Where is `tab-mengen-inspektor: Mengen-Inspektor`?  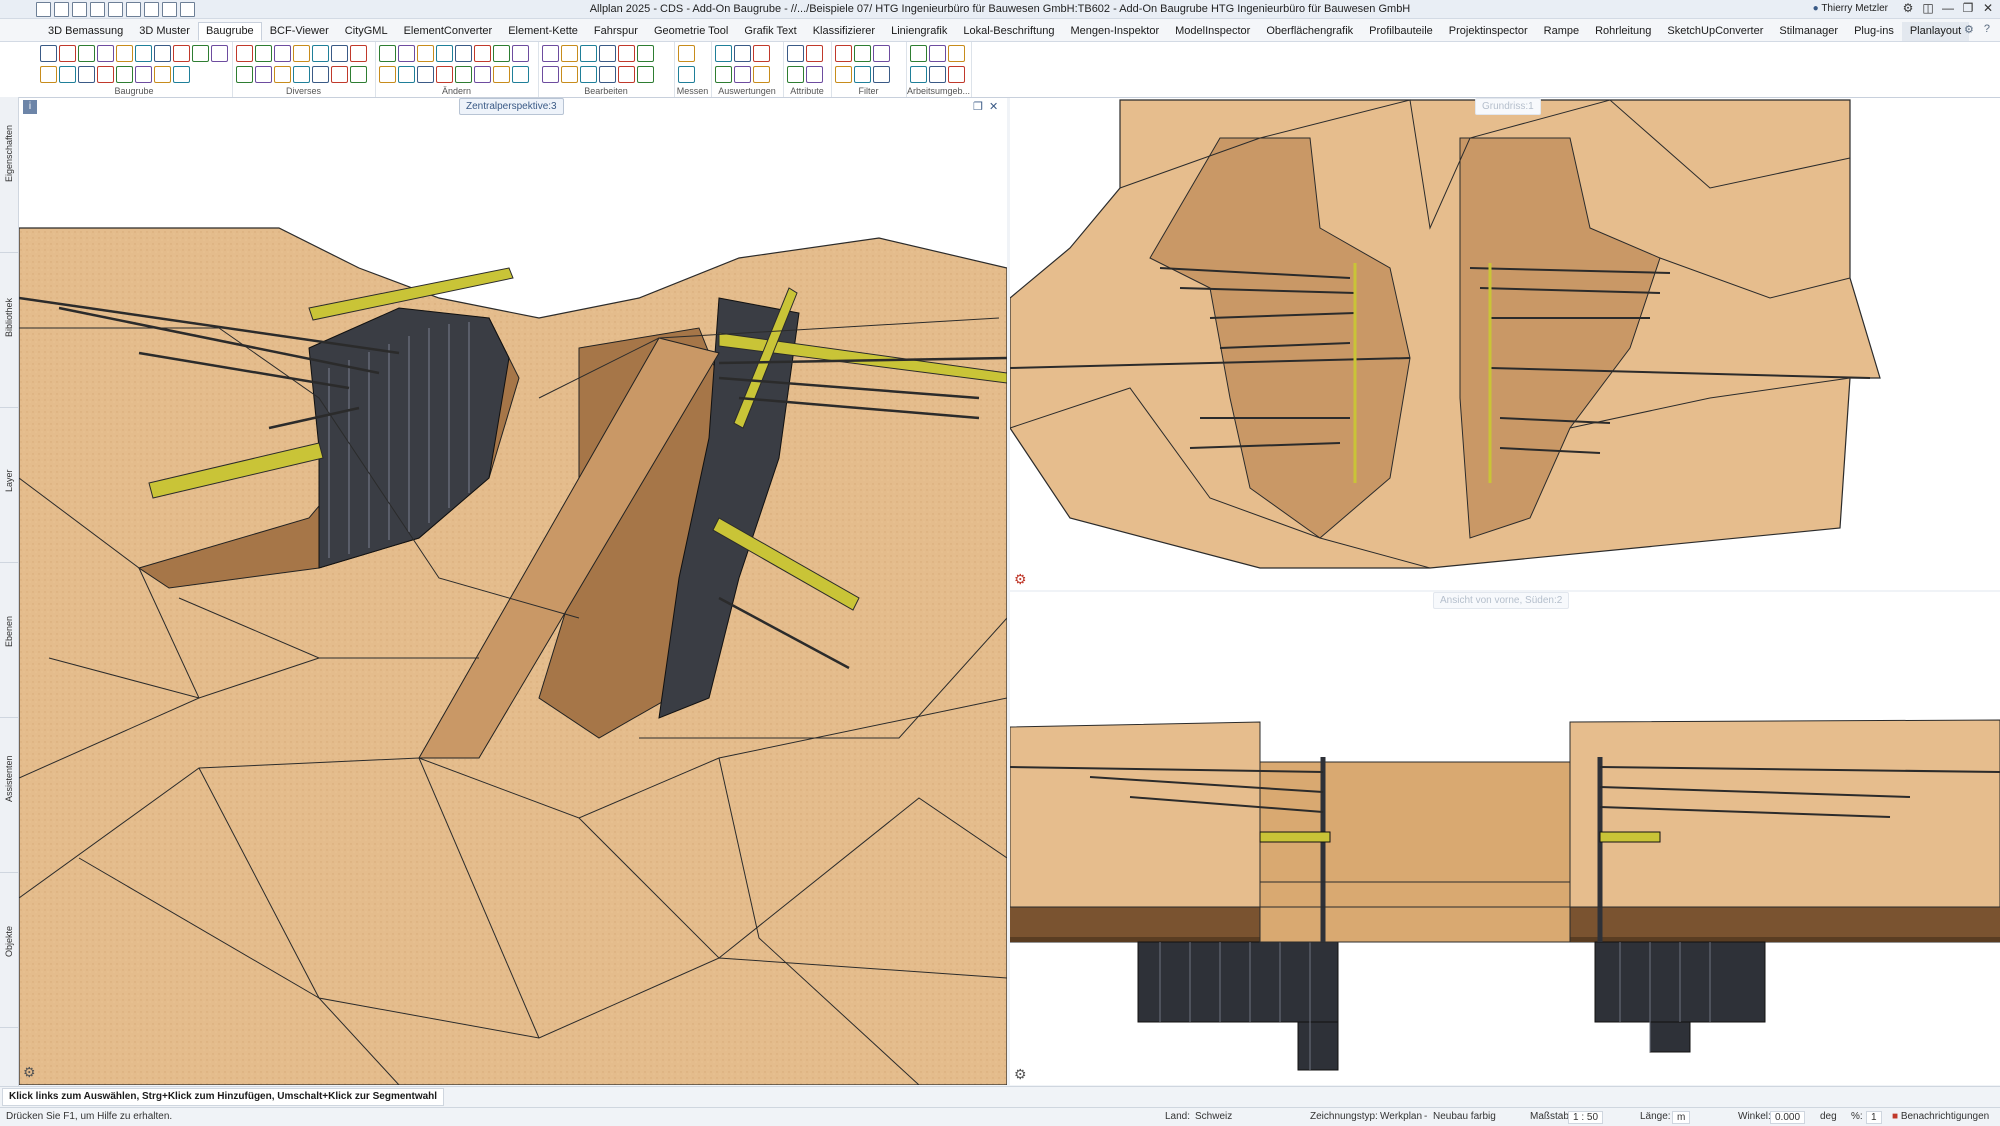
tab-mengen-inspektor: Mengen-Inspektor is located at coordinates (1114, 31).